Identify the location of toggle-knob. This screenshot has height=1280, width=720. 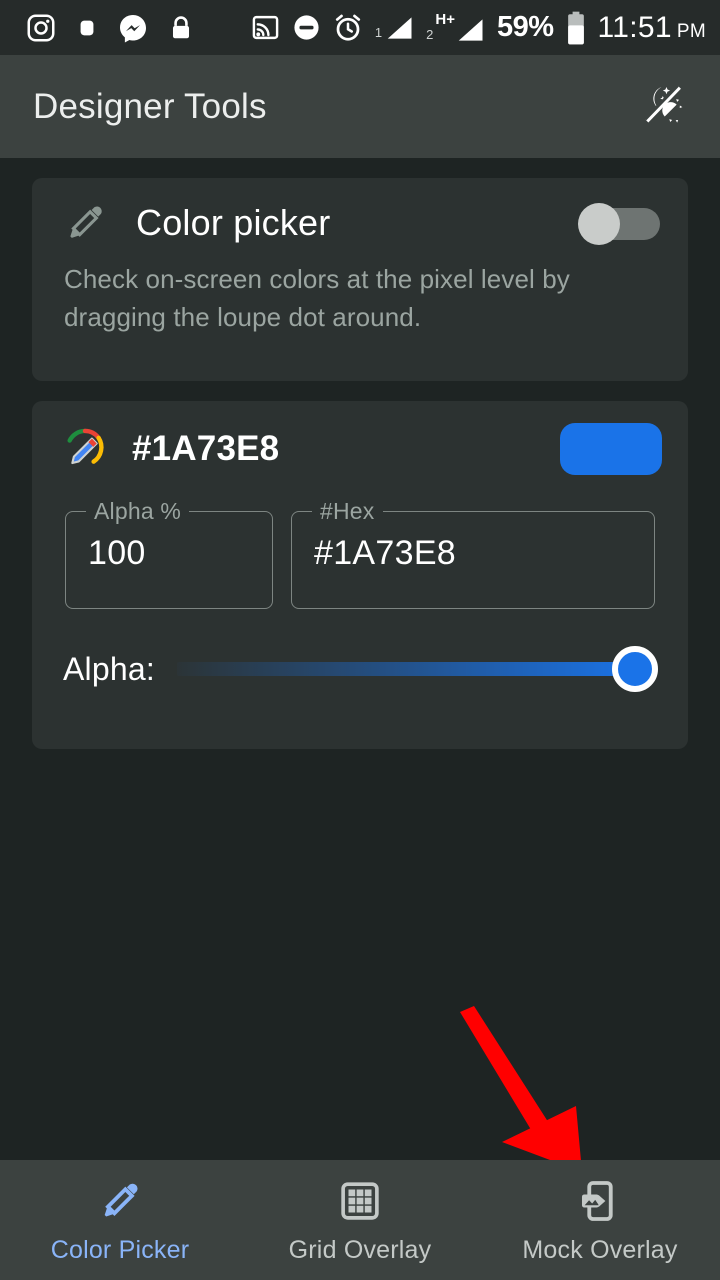
(599, 224).